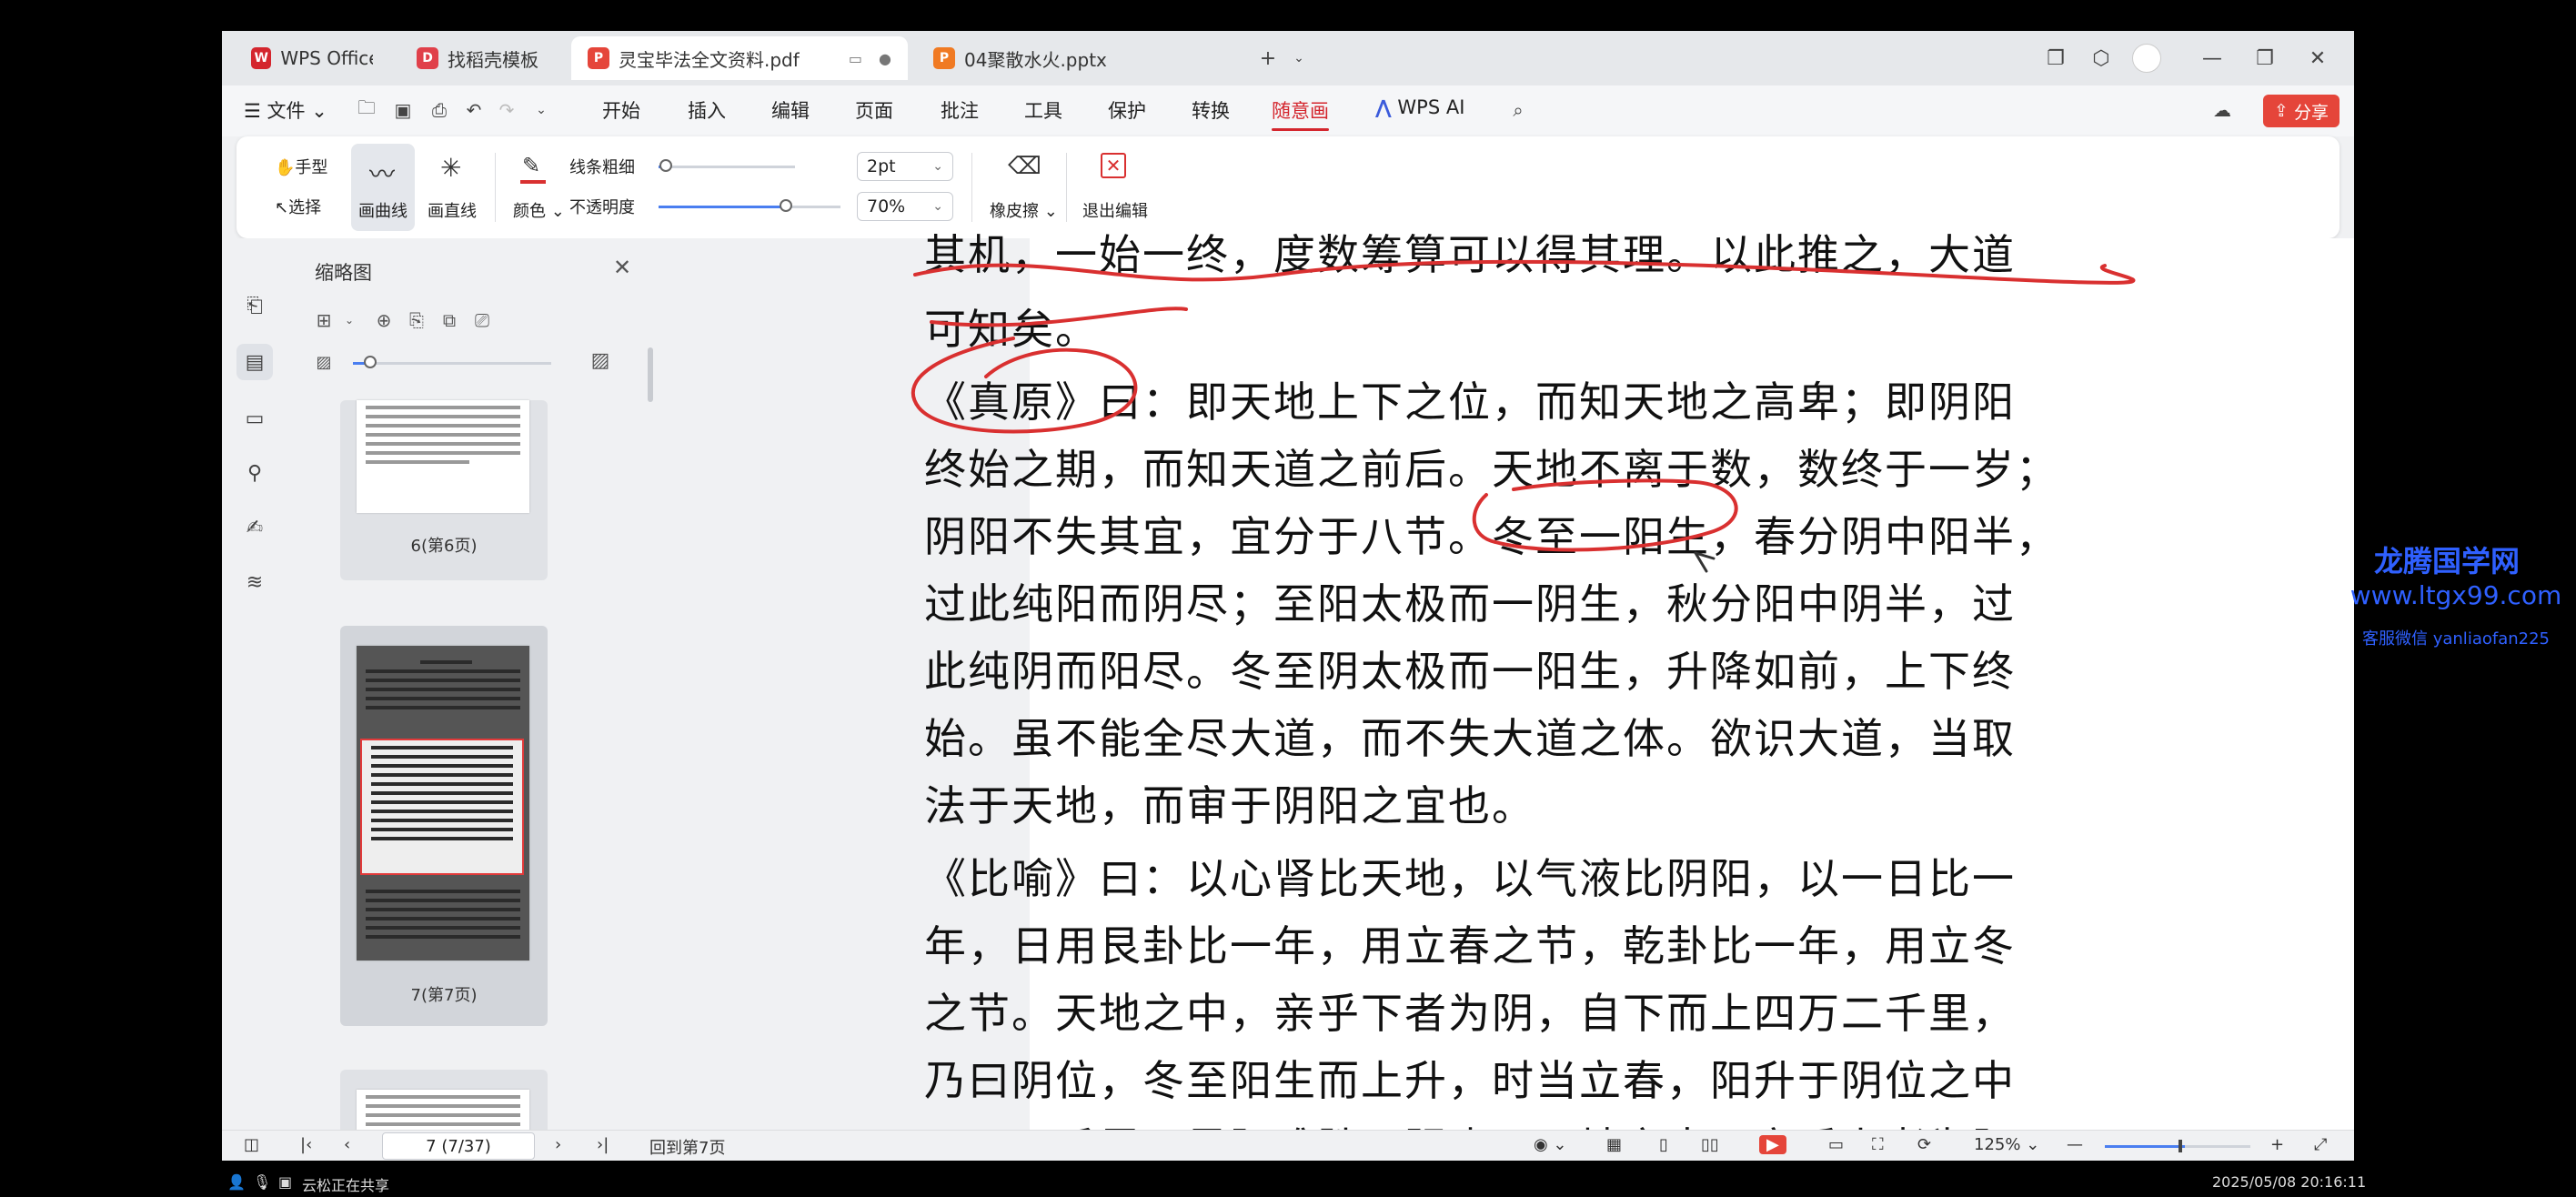 Image resolution: width=2576 pixels, height=1197 pixels. I want to click on thumbnail-size-slider, so click(452, 362).